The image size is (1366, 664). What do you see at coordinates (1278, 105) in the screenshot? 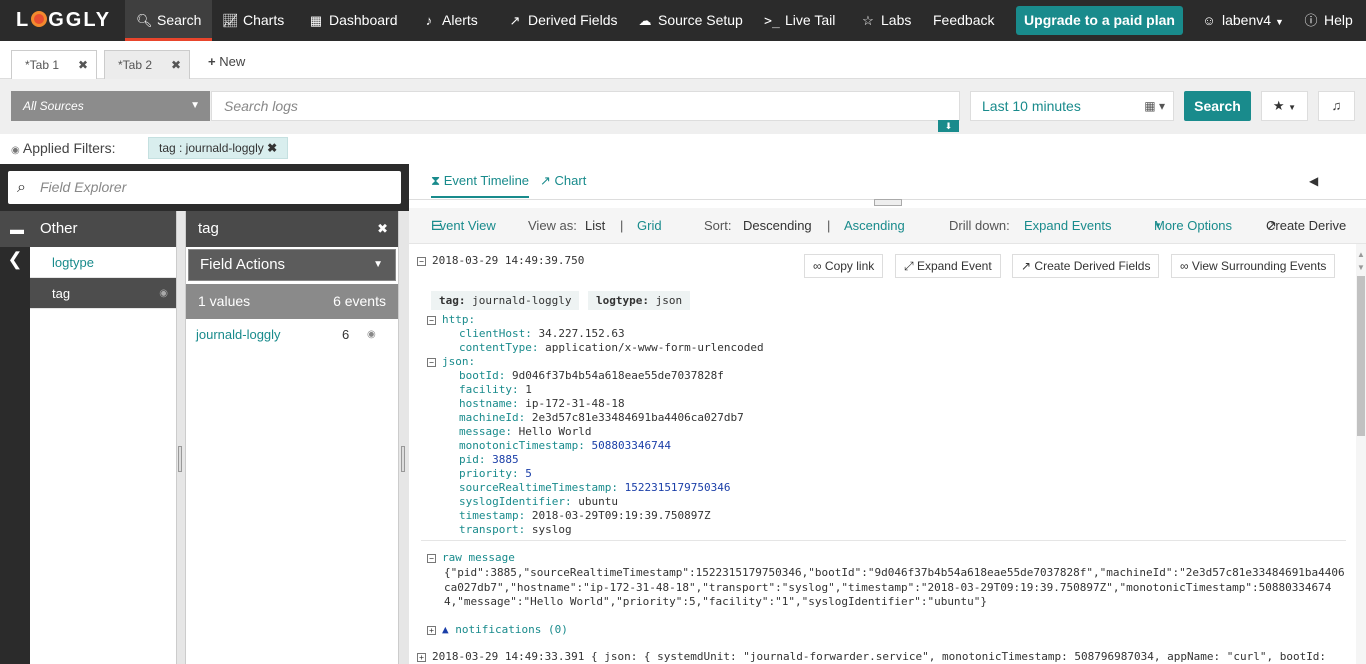
I see `star-icon: ★` at bounding box center [1278, 105].